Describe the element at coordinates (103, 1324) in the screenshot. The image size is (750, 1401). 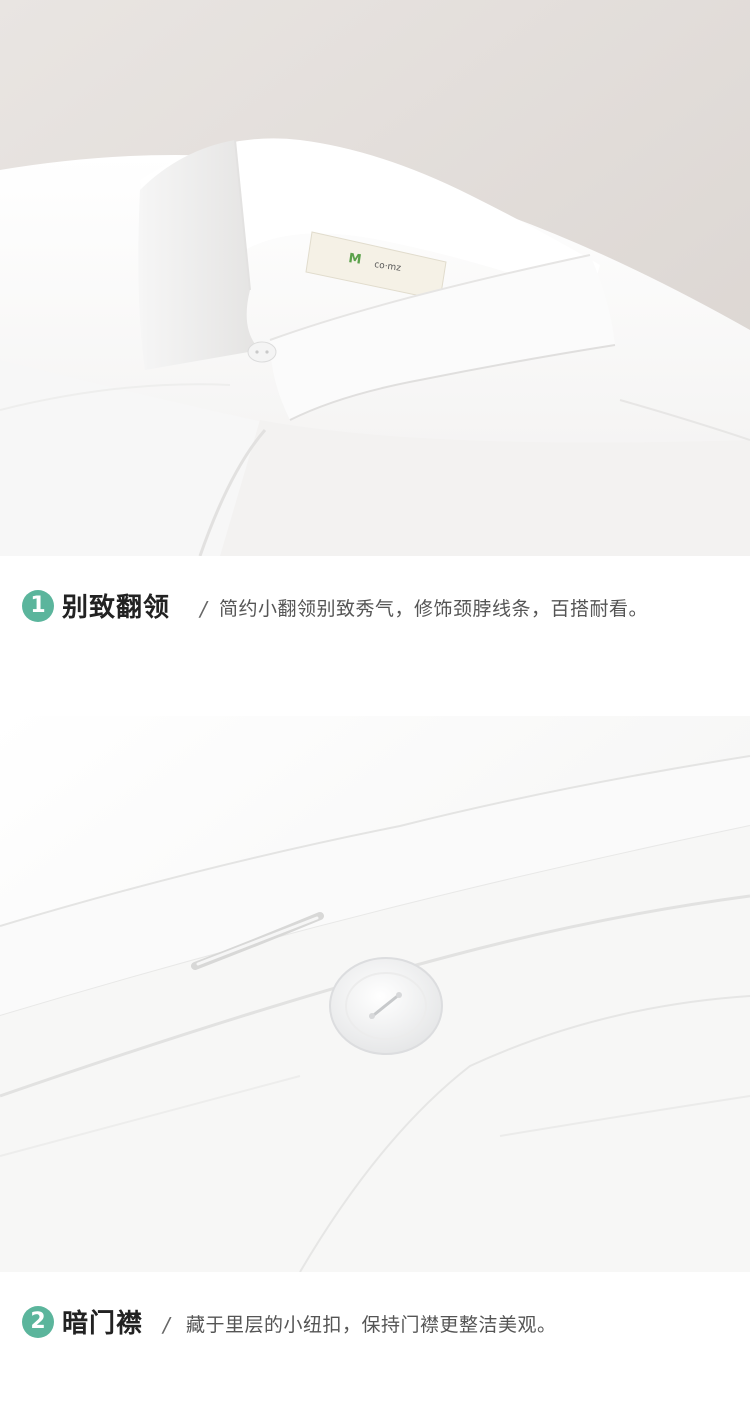
I see `feature-title: 暗门襟` at that location.